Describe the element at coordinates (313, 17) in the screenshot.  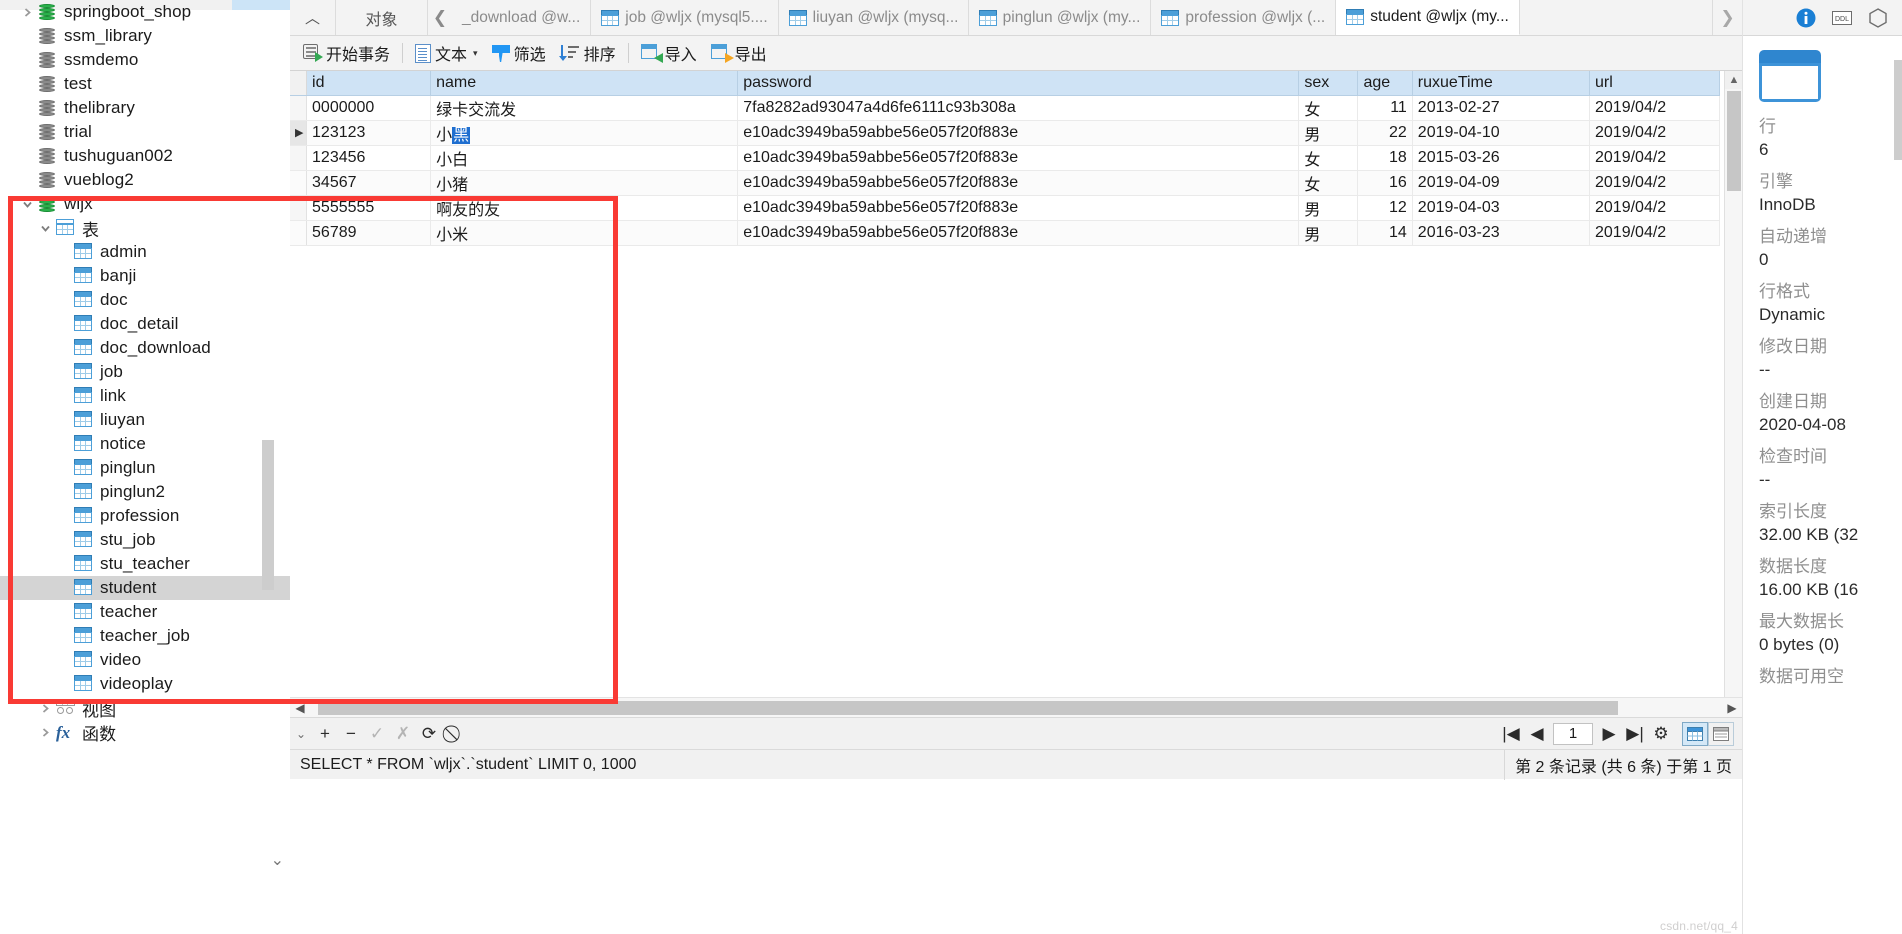
I see `collapse-panel-chevron-up-icon: ︿` at that location.